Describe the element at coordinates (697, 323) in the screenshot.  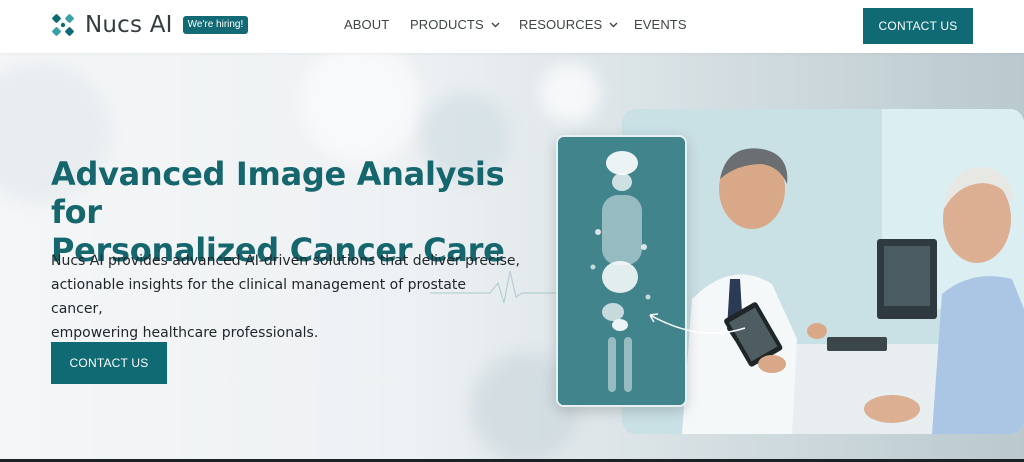
I see `arrow-decoration` at that location.